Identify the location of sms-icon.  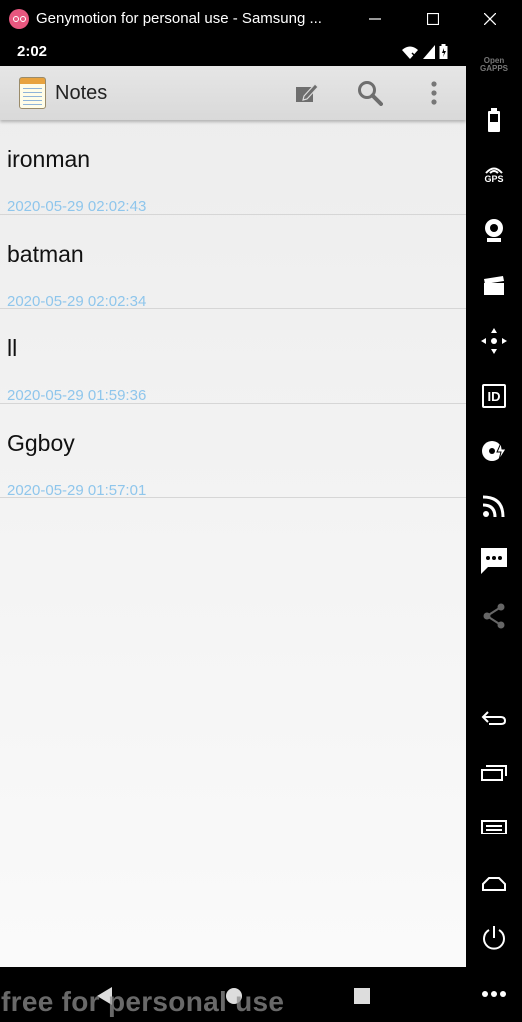
(494, 561).